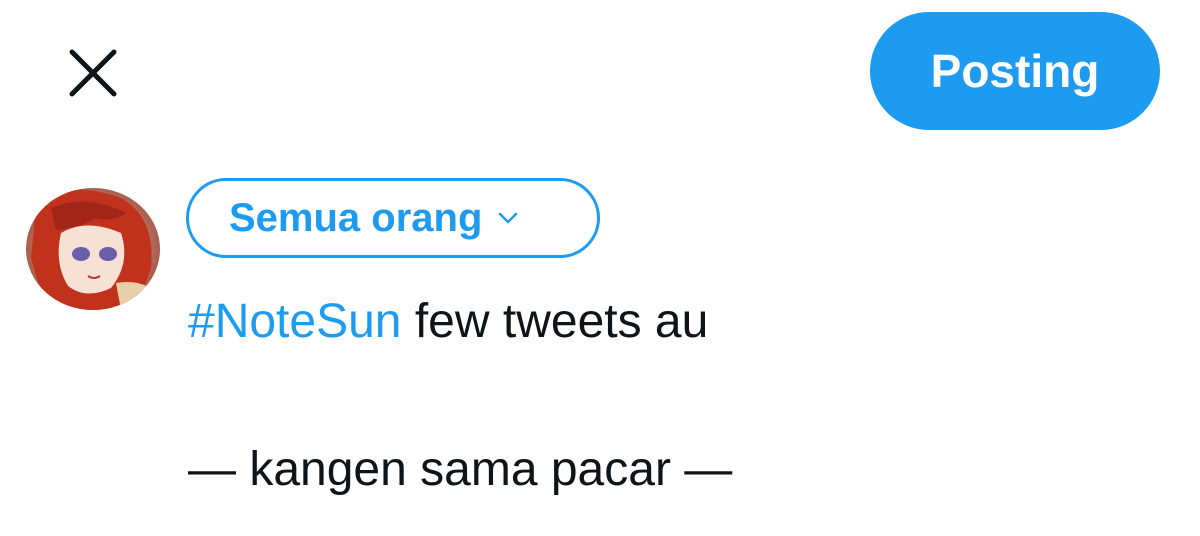  Describe the element at coordinates (356, 217) in the screenshot. I see `audience-label: Semua orang` at that location.